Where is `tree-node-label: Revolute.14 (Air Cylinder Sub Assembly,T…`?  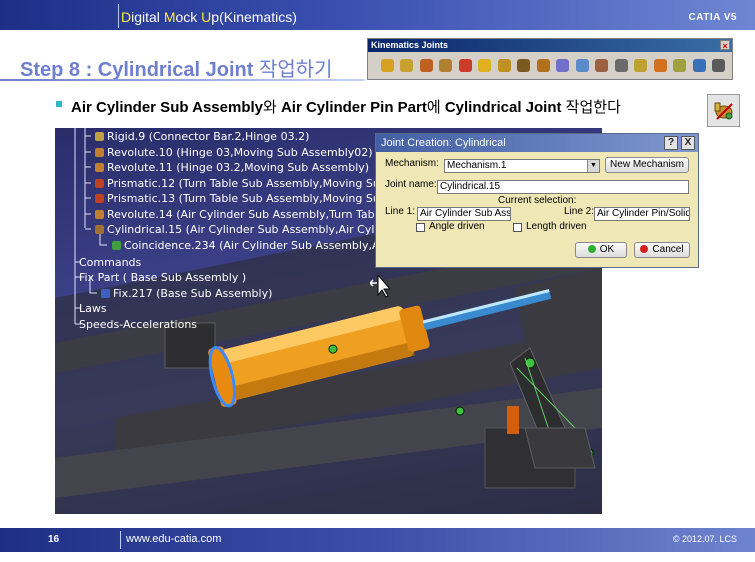 tree-node-label: Revolute.14 (Air Cylinder Sub Assembly,T… is located at coordinates (251, 214).